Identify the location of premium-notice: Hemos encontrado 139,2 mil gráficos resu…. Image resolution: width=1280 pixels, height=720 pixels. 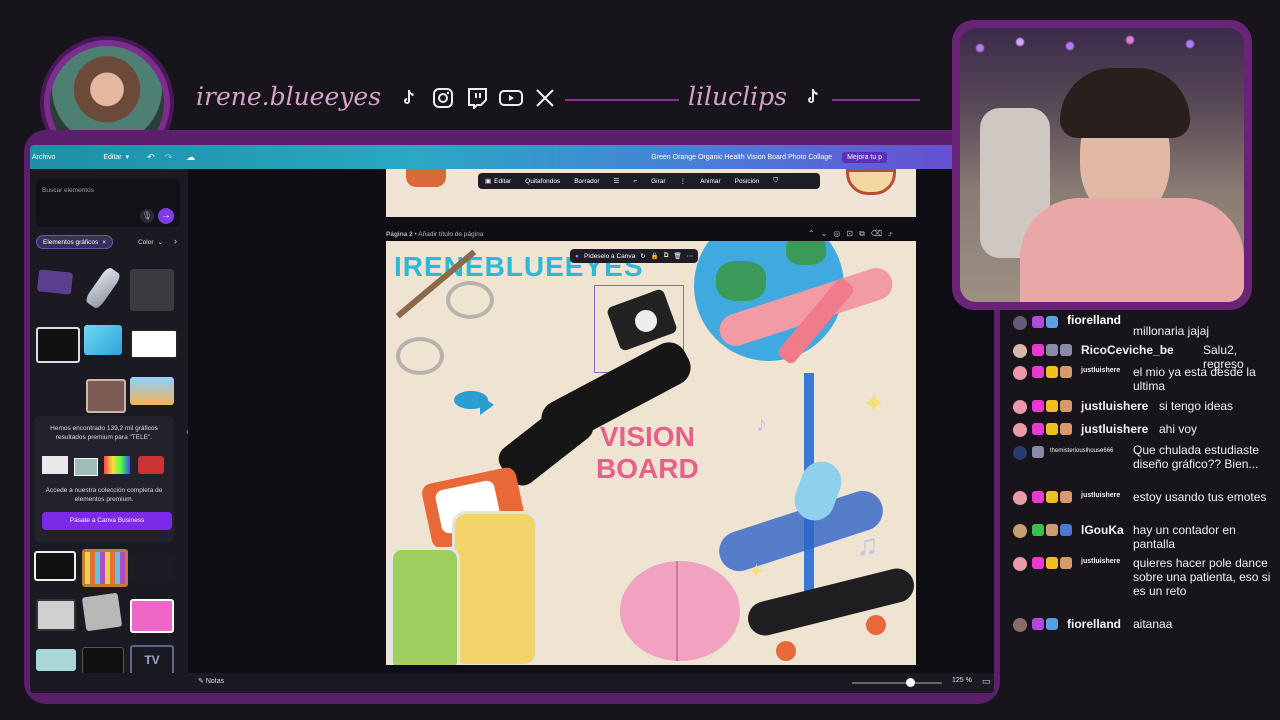
(104, 479).